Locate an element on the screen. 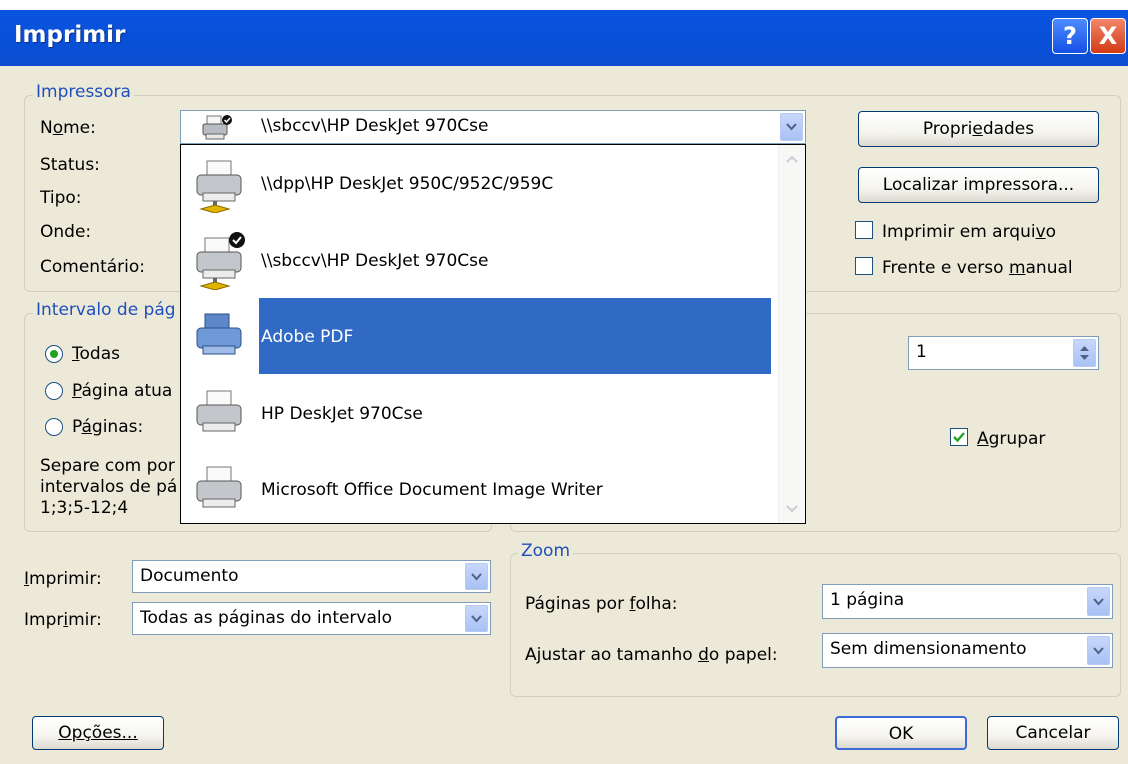 This screenshot has height=764, width=1128. selected-printer-text: \\sbccv\HP DeskJet 970Cse is located at coordinates (375, 126).